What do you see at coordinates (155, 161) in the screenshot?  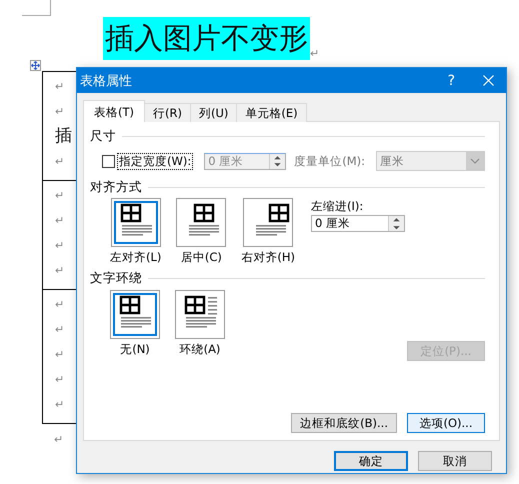 I see `checkbox-label: 指定宽度(W):` at bounding box center [155, 161].